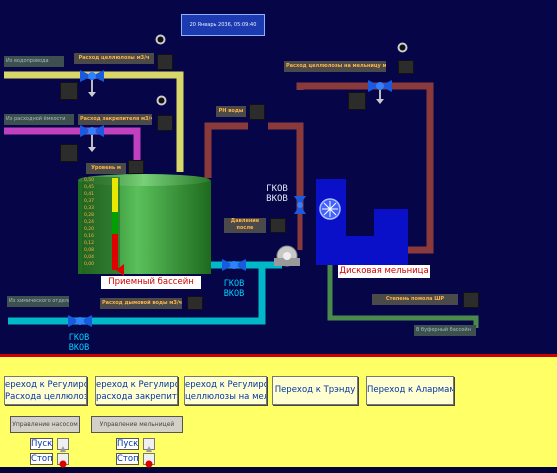 The height and width of the screenshot is (473, 557). Describe the element at coordinates (137, 424) in the screenshot. I see `mill-control-button: Управление мельницей` at that location.